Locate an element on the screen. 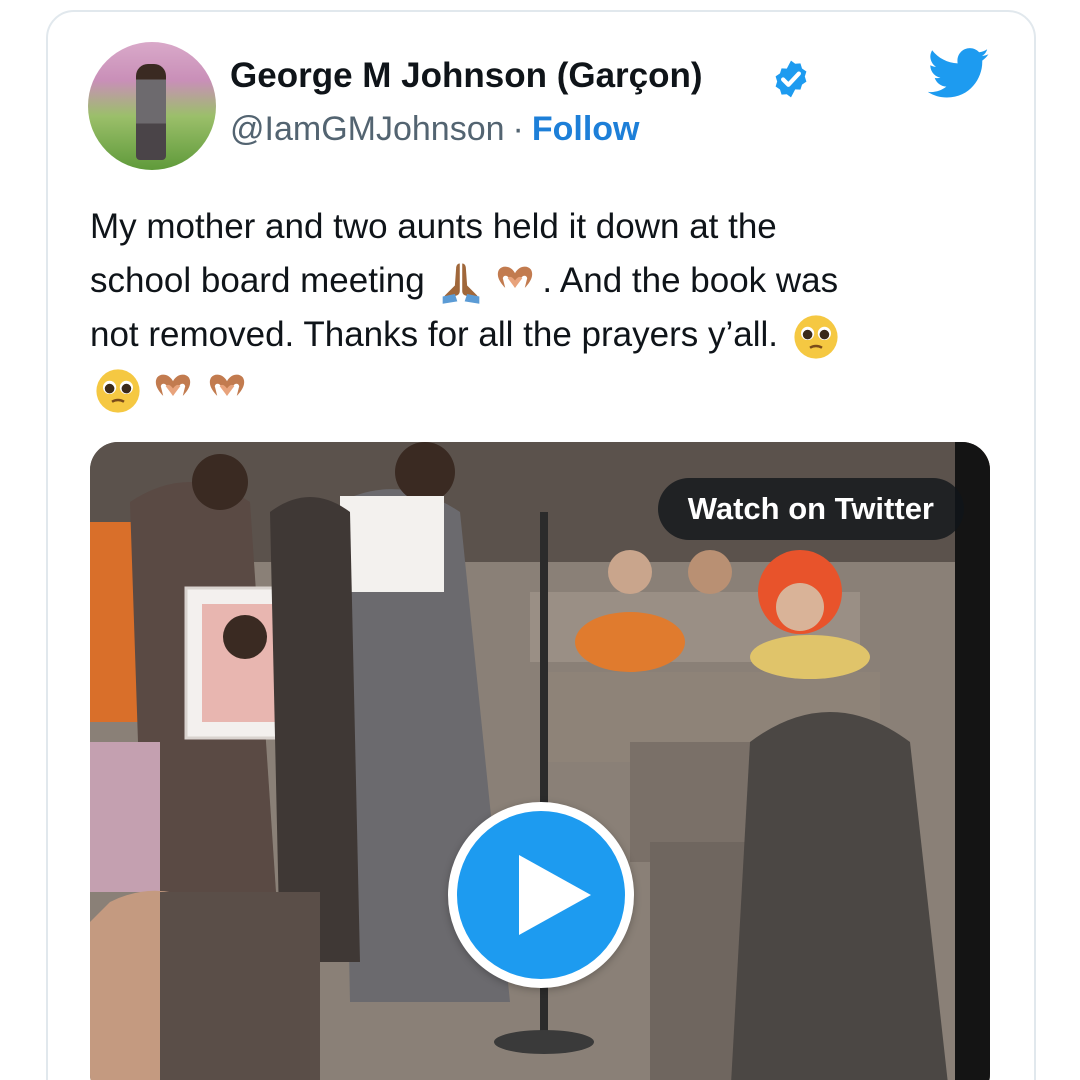 The height and width of the screenshot is (1080, 1080). tweet-text-line-2a: school board meeting is located at coordinates (262, 280).